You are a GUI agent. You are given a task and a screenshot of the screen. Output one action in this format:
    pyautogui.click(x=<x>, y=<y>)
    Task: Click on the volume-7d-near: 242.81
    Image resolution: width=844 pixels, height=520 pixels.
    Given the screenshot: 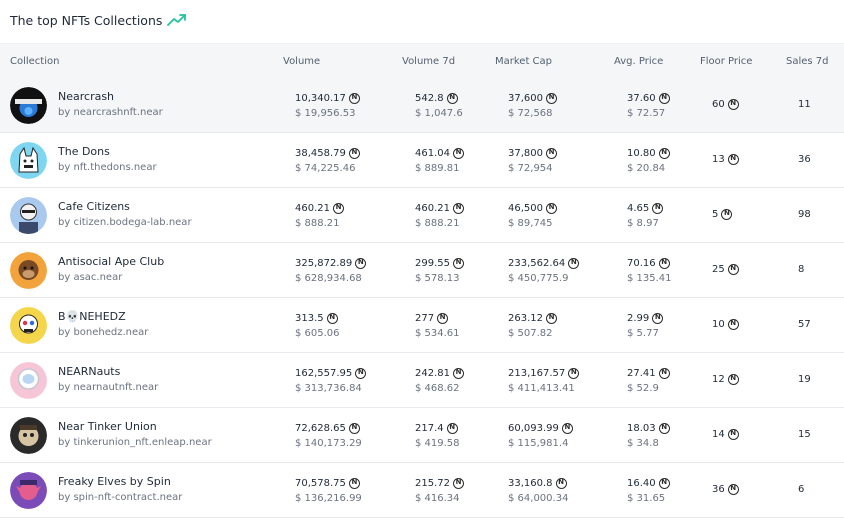 What is the action you would take?
    pyautogui.click(x=432, y=373)
    